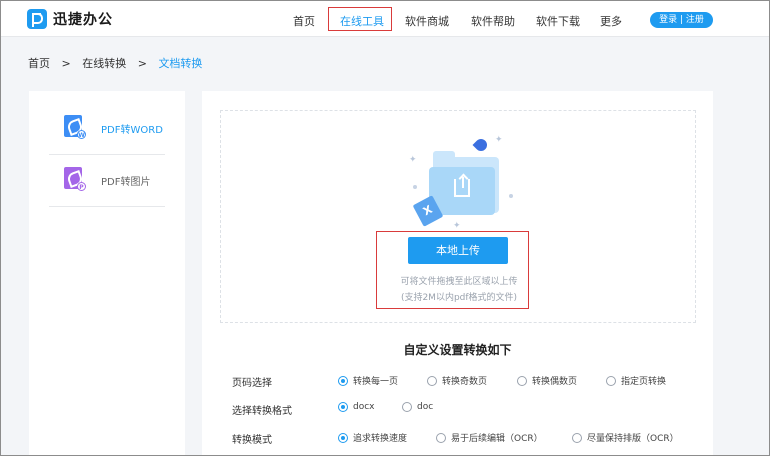 This screenshot has height=456, width=770. I want to click on nav-more: 更多, so click(611, 21).